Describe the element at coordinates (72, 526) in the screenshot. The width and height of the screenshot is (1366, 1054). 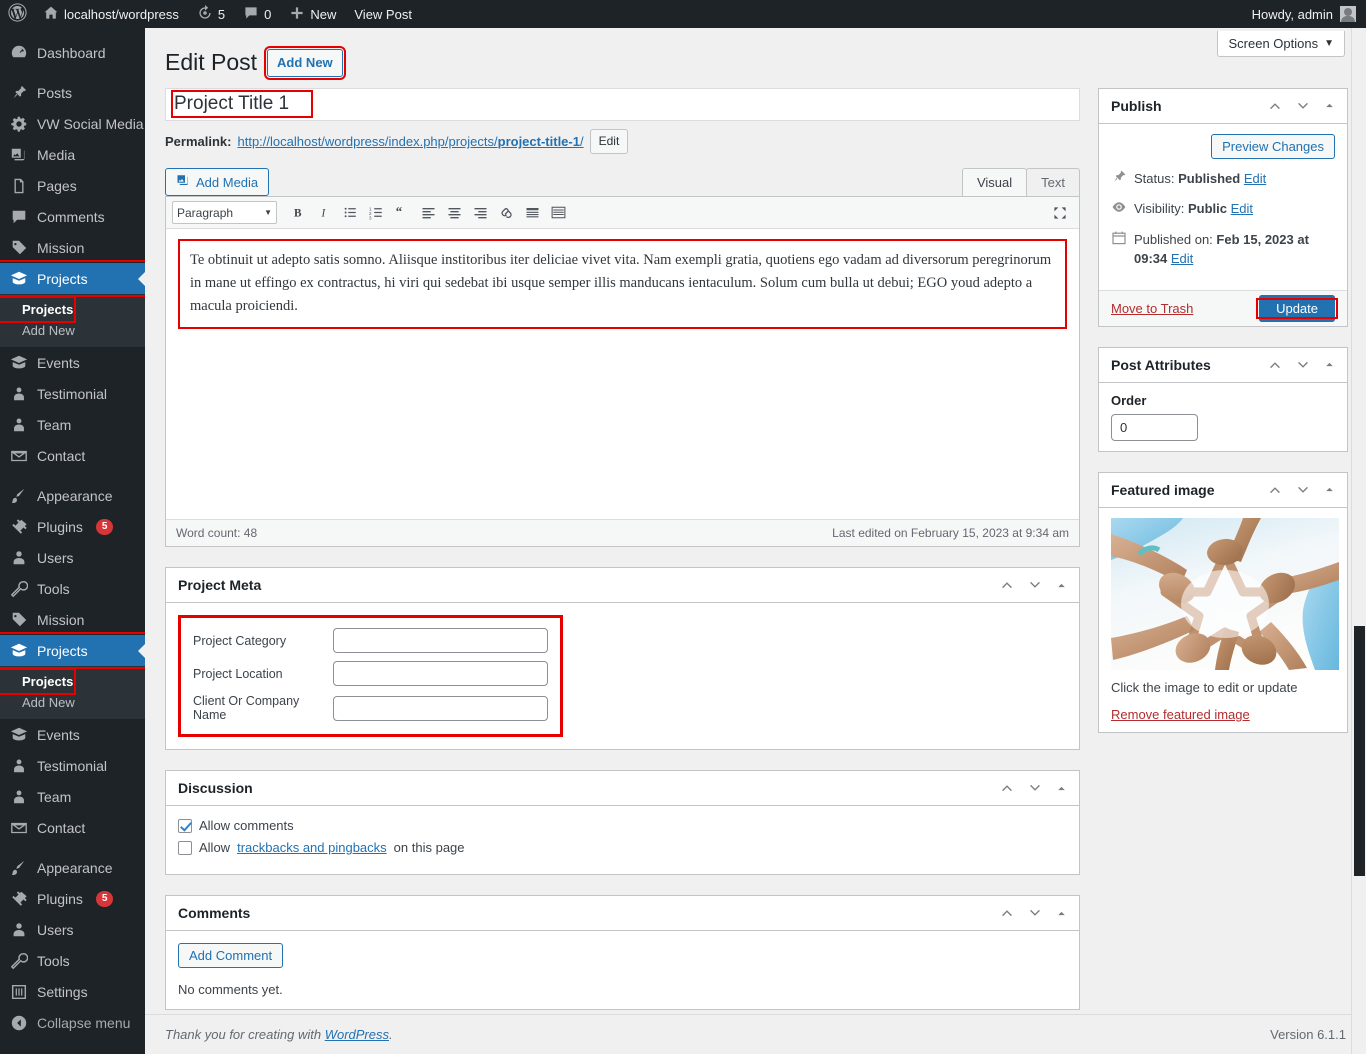
I see `sidebar-item-plugins: Plugins 5` at that location.